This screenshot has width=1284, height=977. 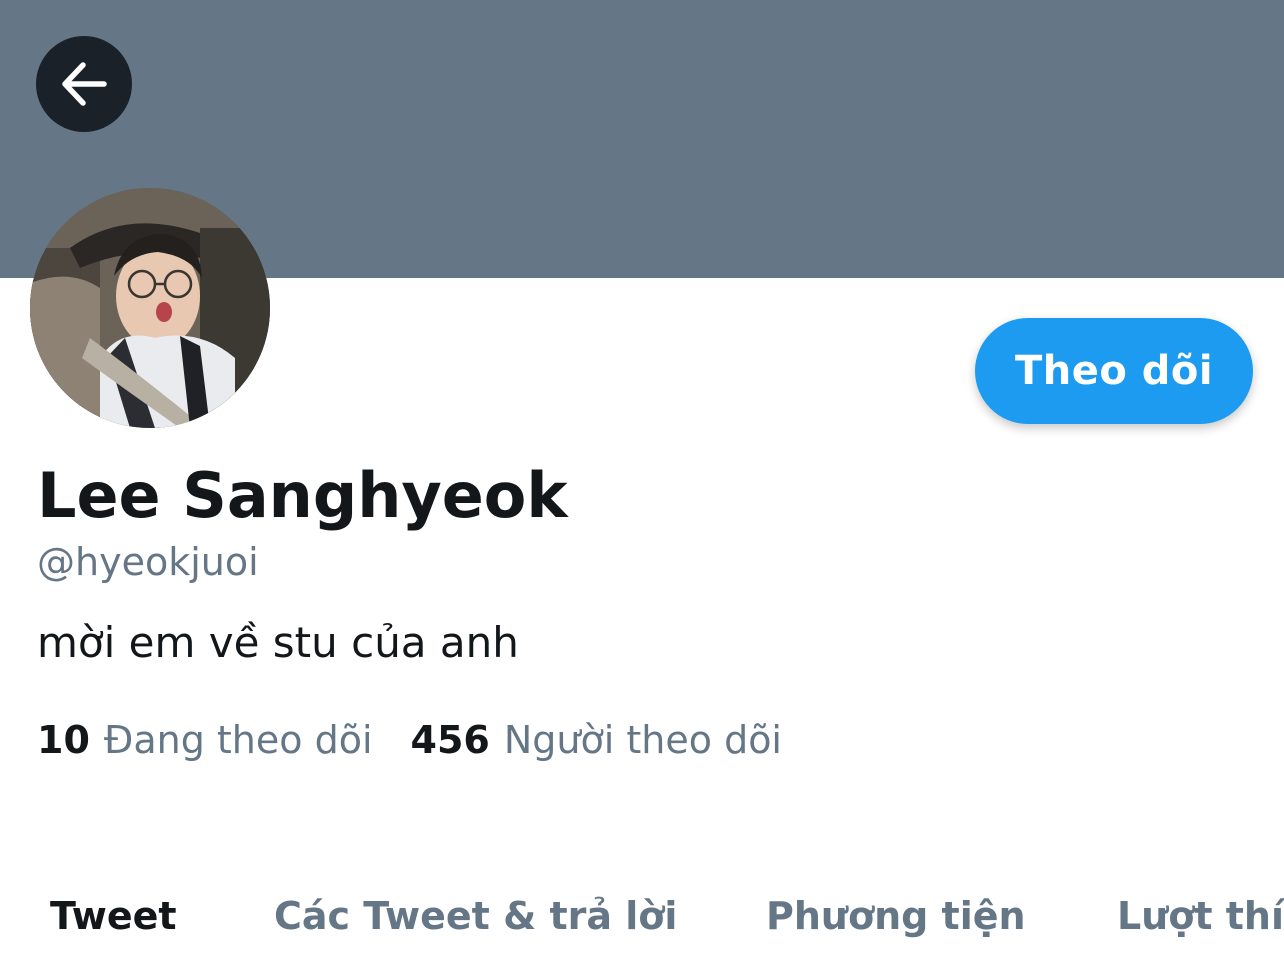 I want to click on following-count: 10, so click(x=63, y=740).